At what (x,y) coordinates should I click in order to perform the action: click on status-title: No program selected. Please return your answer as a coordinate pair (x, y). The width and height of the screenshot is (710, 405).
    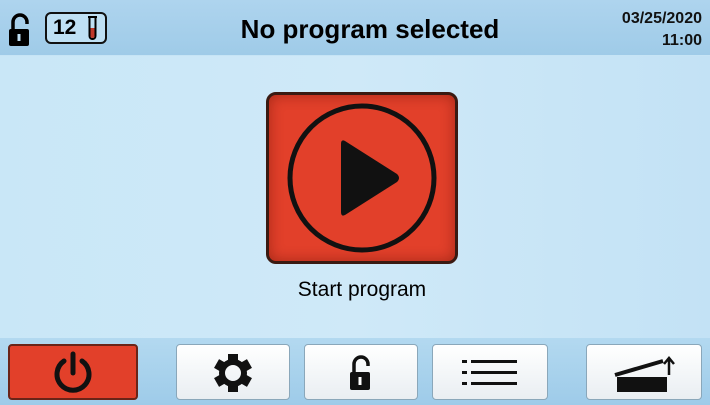
    Looking at the image, I should click on (370, 29).